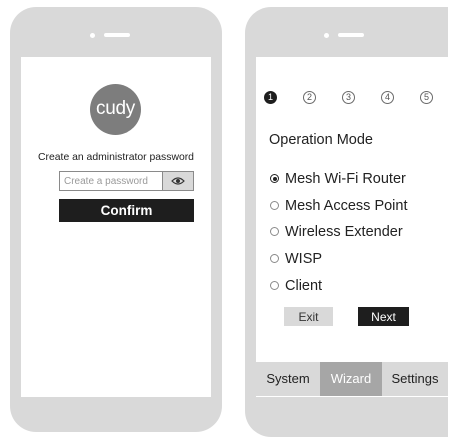 The image size is (449, 437). What do you see at coordinates (348, 97) in the screenshot?
I see `step-3: 3` at bounding box center [348, 97].